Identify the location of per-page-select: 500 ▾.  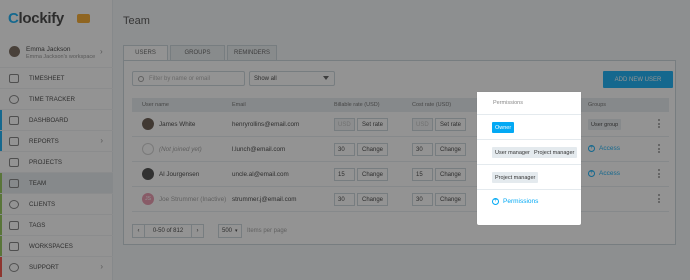
(230, 231).